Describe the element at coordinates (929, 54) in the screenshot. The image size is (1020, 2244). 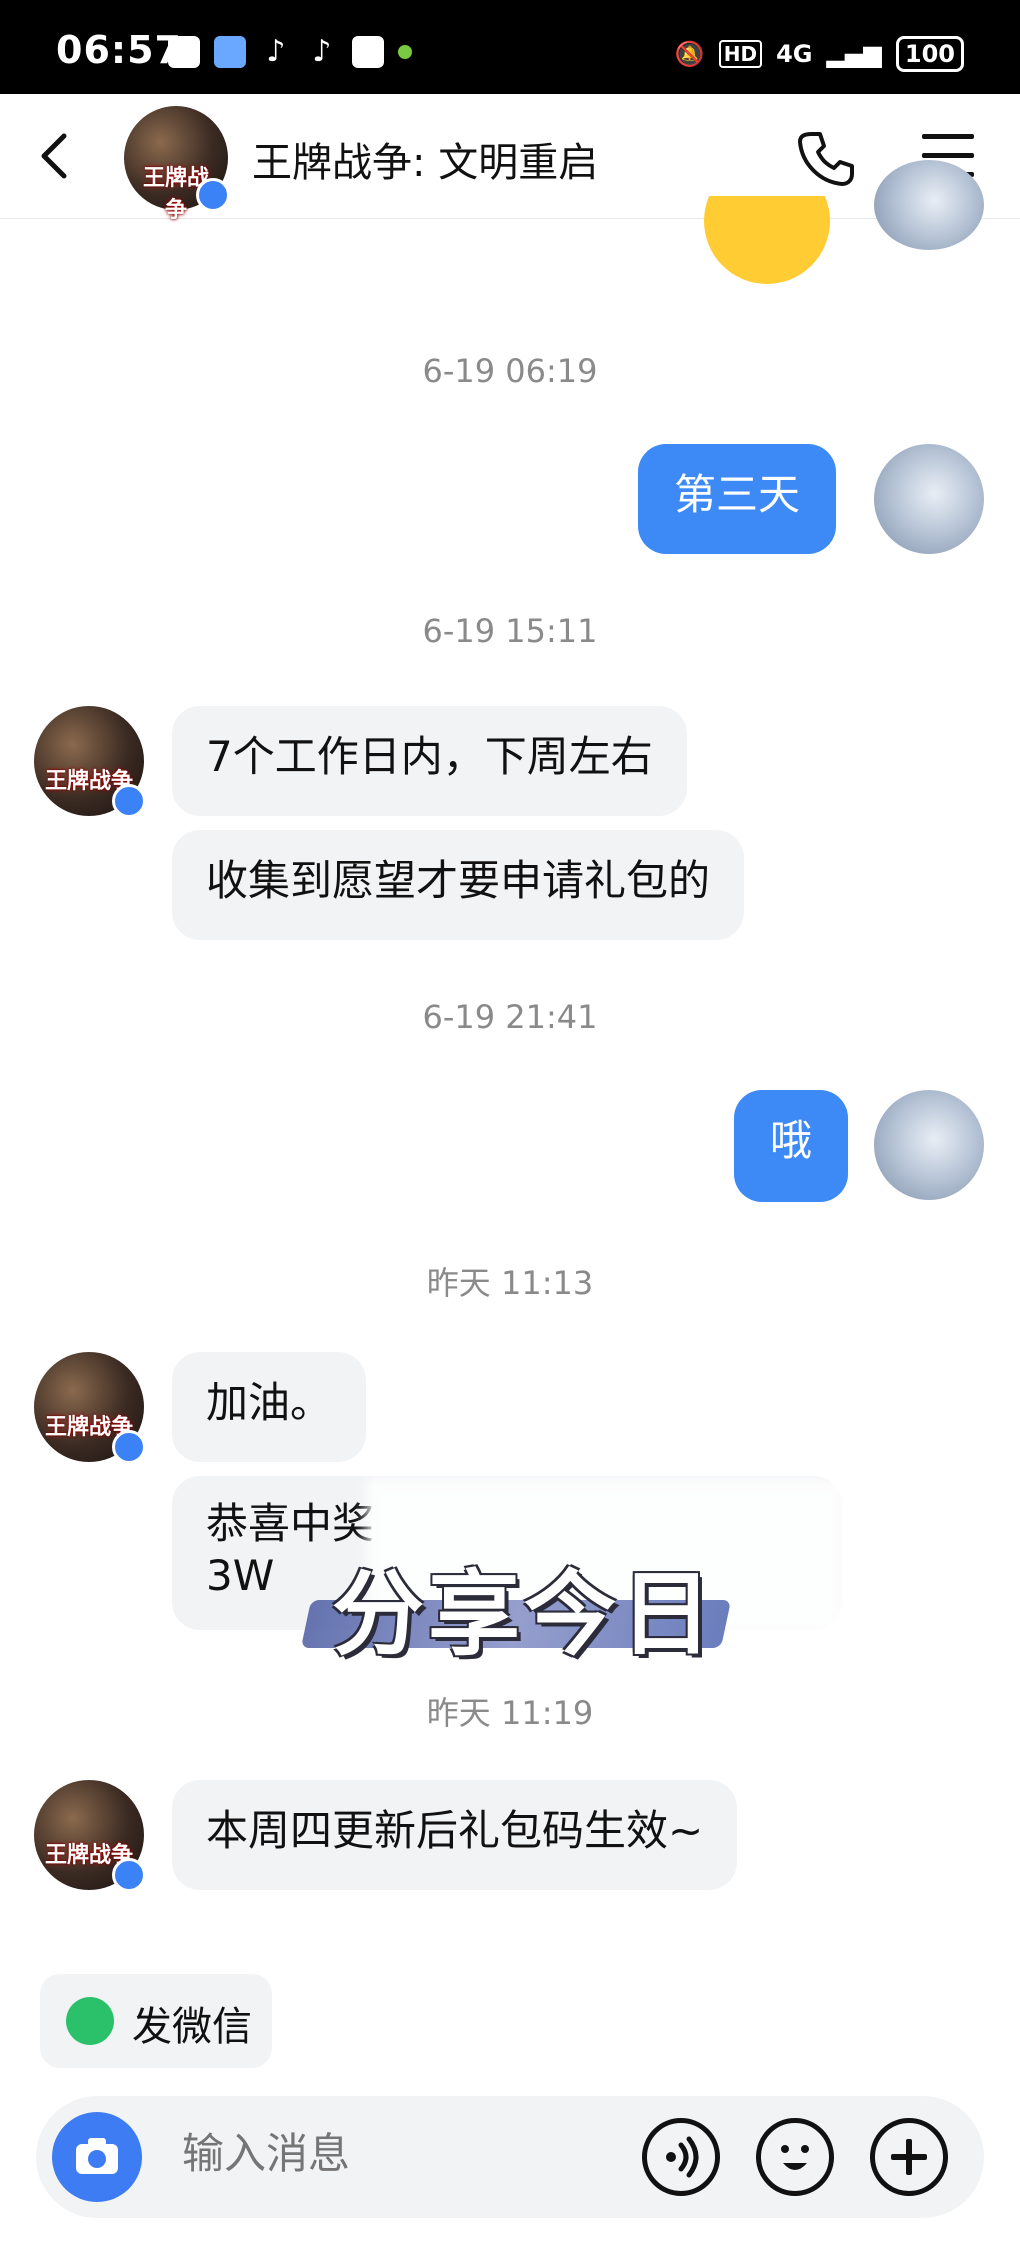
I see `battery-level: 100` at that location.